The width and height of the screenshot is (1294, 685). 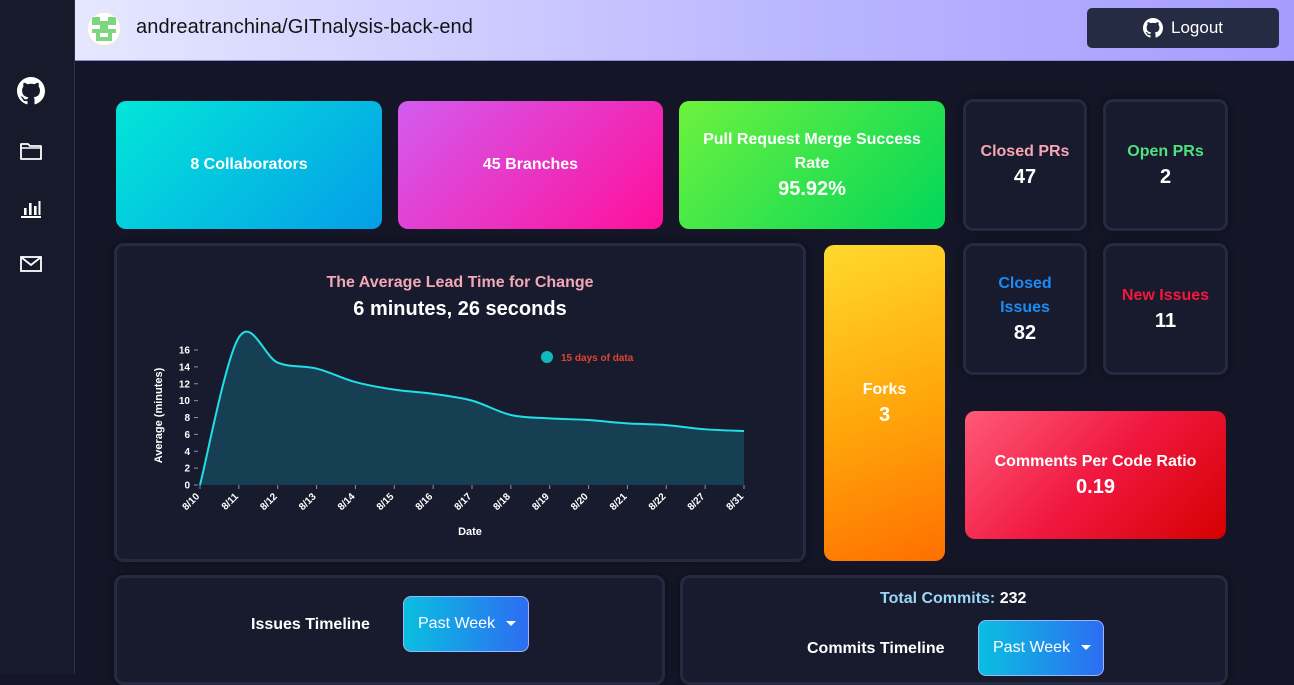 I want to click on collaborators-count: 8 Collaborators, so click(x=249, y=164).